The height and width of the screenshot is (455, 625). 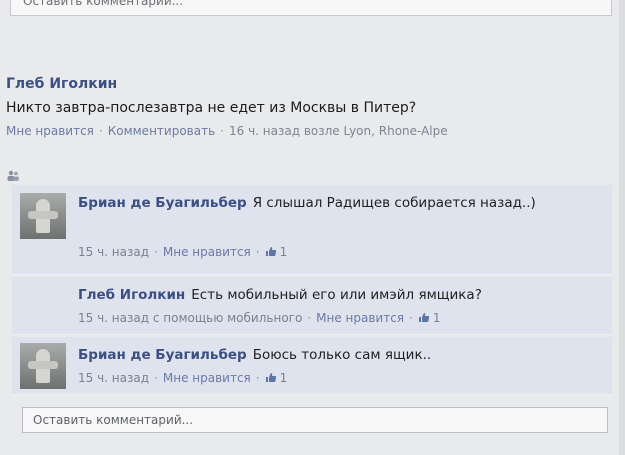 I want to click on post-like-link: Мне нравится, so click(x=50, y=131).